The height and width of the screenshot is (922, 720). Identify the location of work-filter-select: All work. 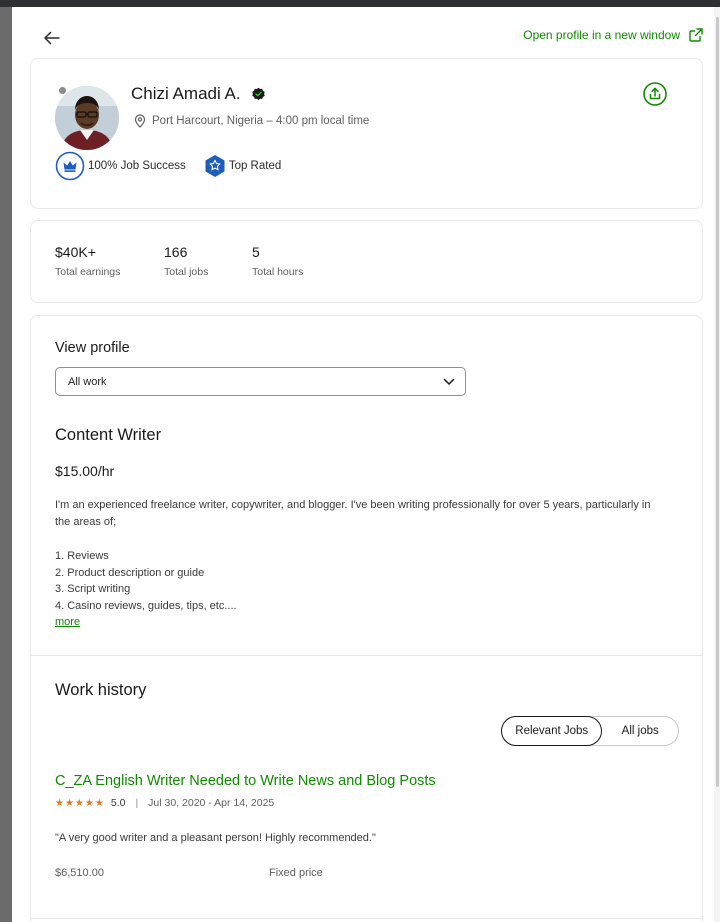
(260, 381).